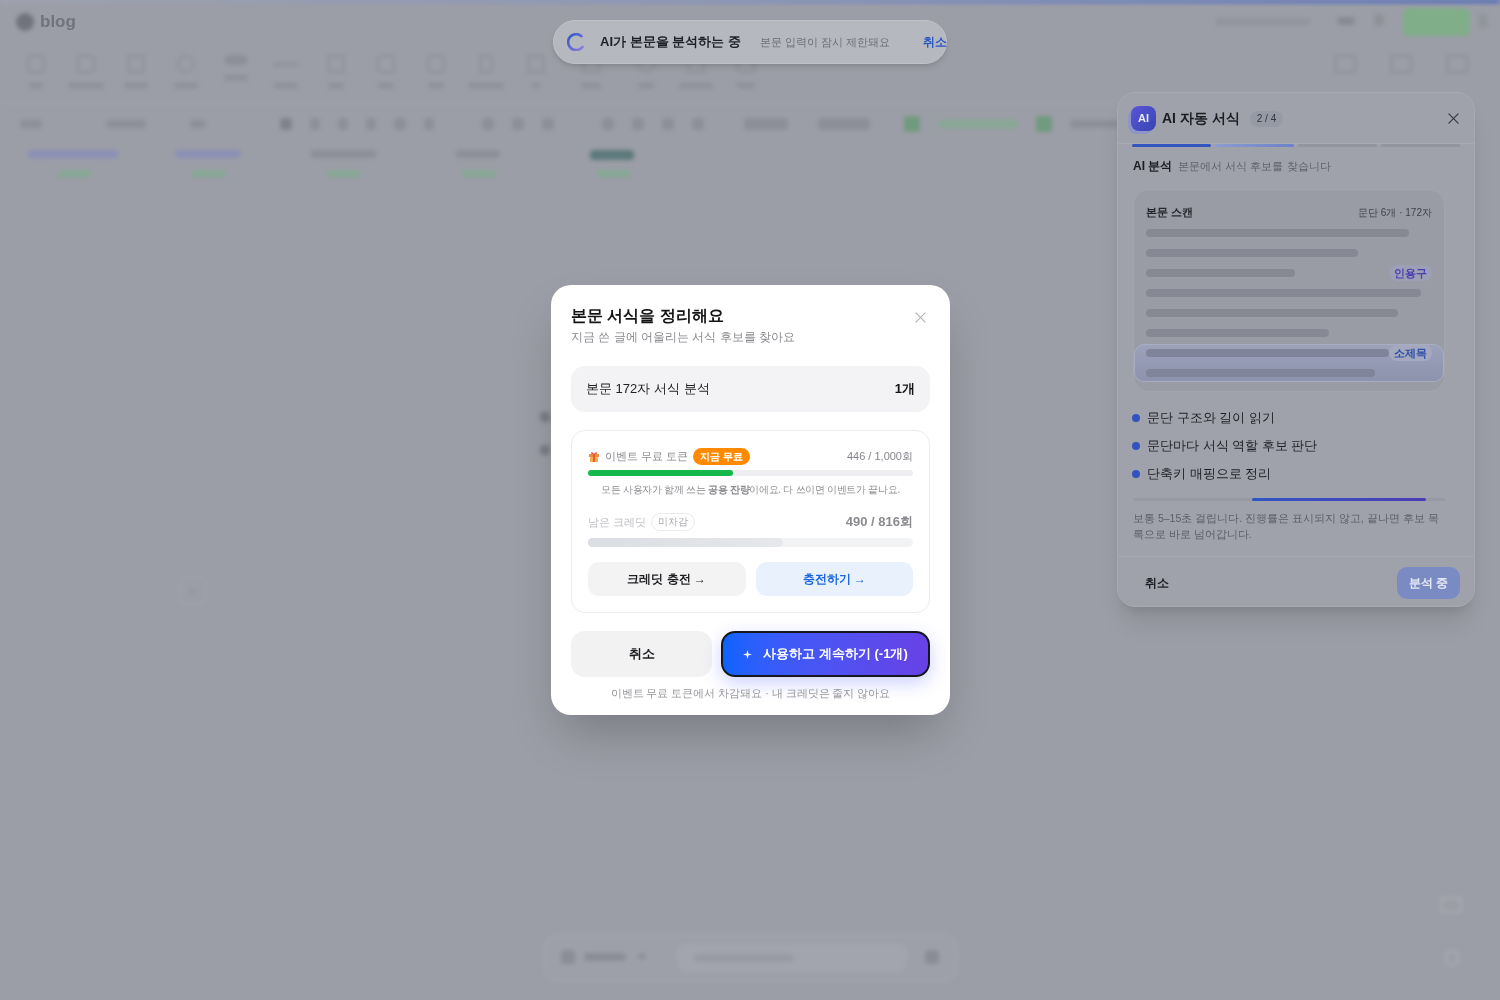 The width and height of the screenshot is (1500, 1000). Describe the element at coordinates (1143, 118) in the screenshot. I see `ai-logo: AI` at that location.